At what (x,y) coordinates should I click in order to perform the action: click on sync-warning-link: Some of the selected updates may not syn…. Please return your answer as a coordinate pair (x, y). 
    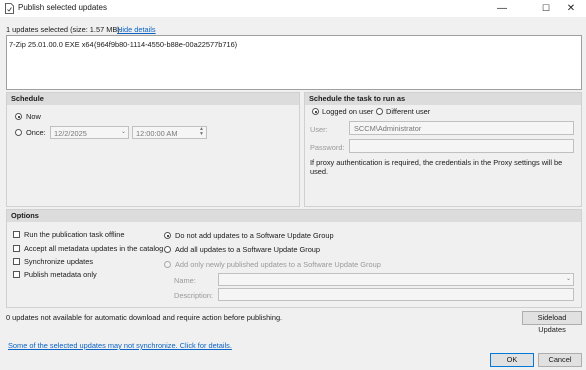
    Looking at the image, I should click on (120, 345).